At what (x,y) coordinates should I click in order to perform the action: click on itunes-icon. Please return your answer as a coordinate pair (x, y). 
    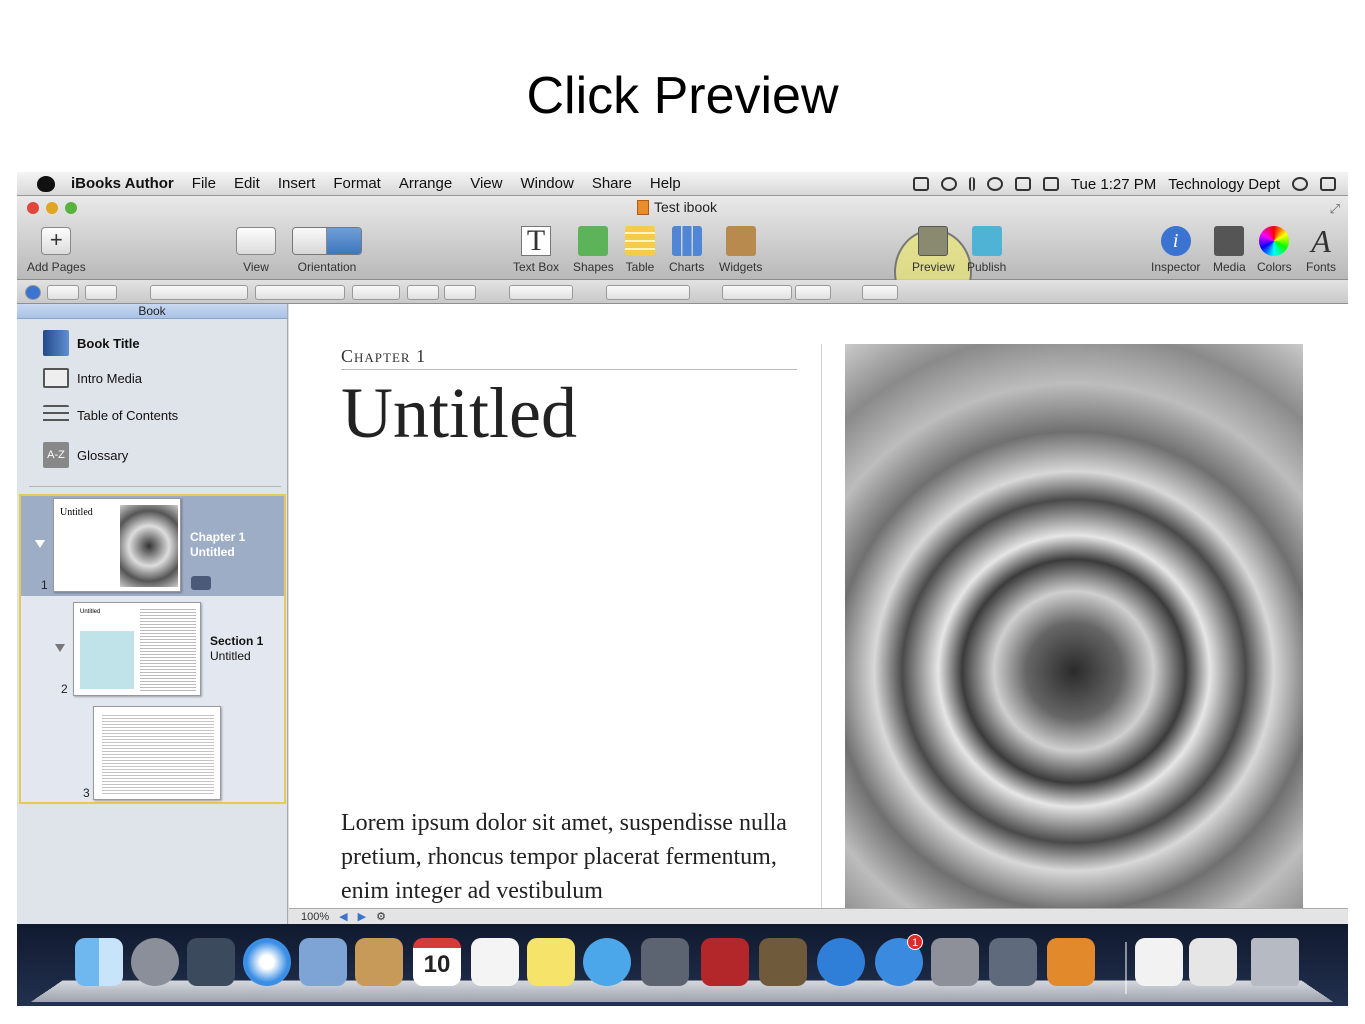
    Looking at the image, I should click on (841, 962).